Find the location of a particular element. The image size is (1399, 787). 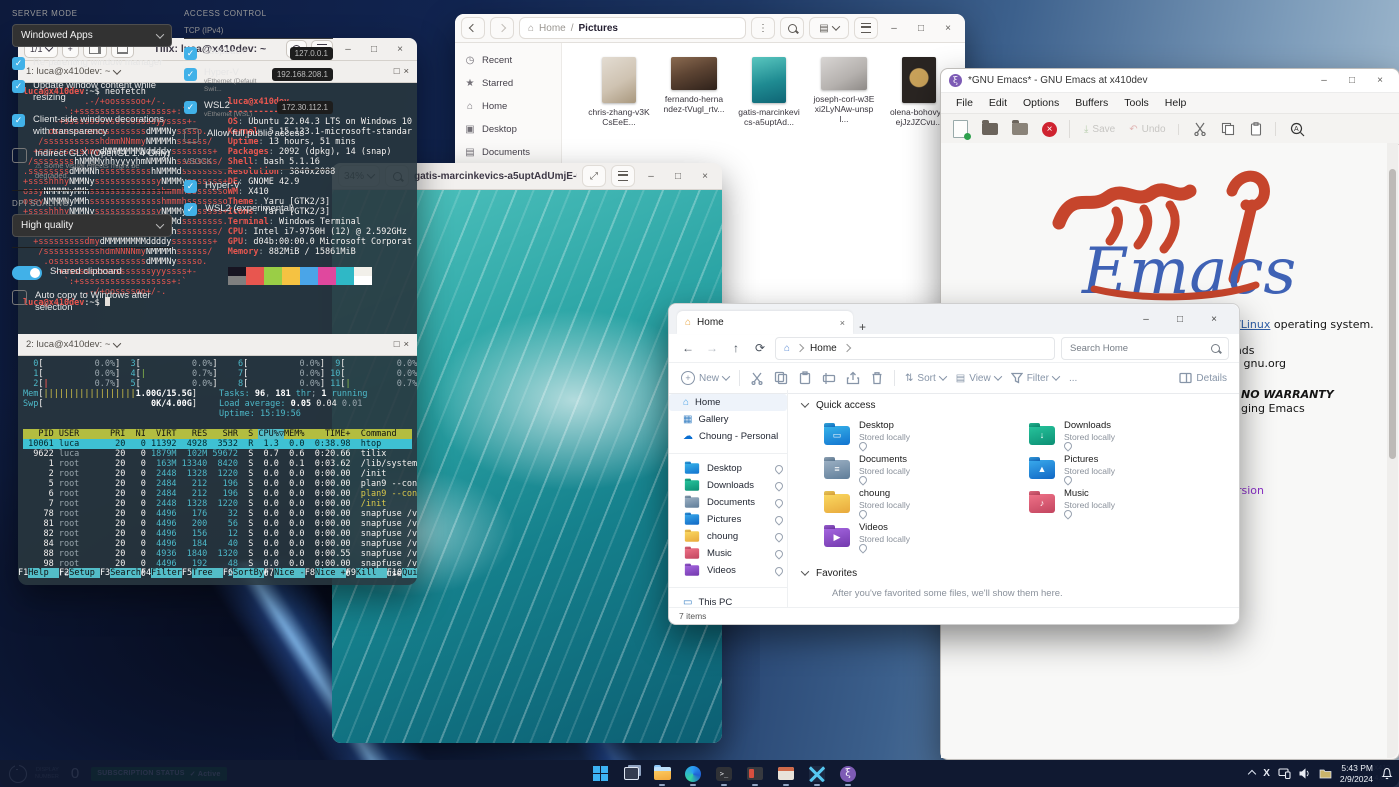

sidebar-item-downloads: Downloads is located at coordinates (728, 485).